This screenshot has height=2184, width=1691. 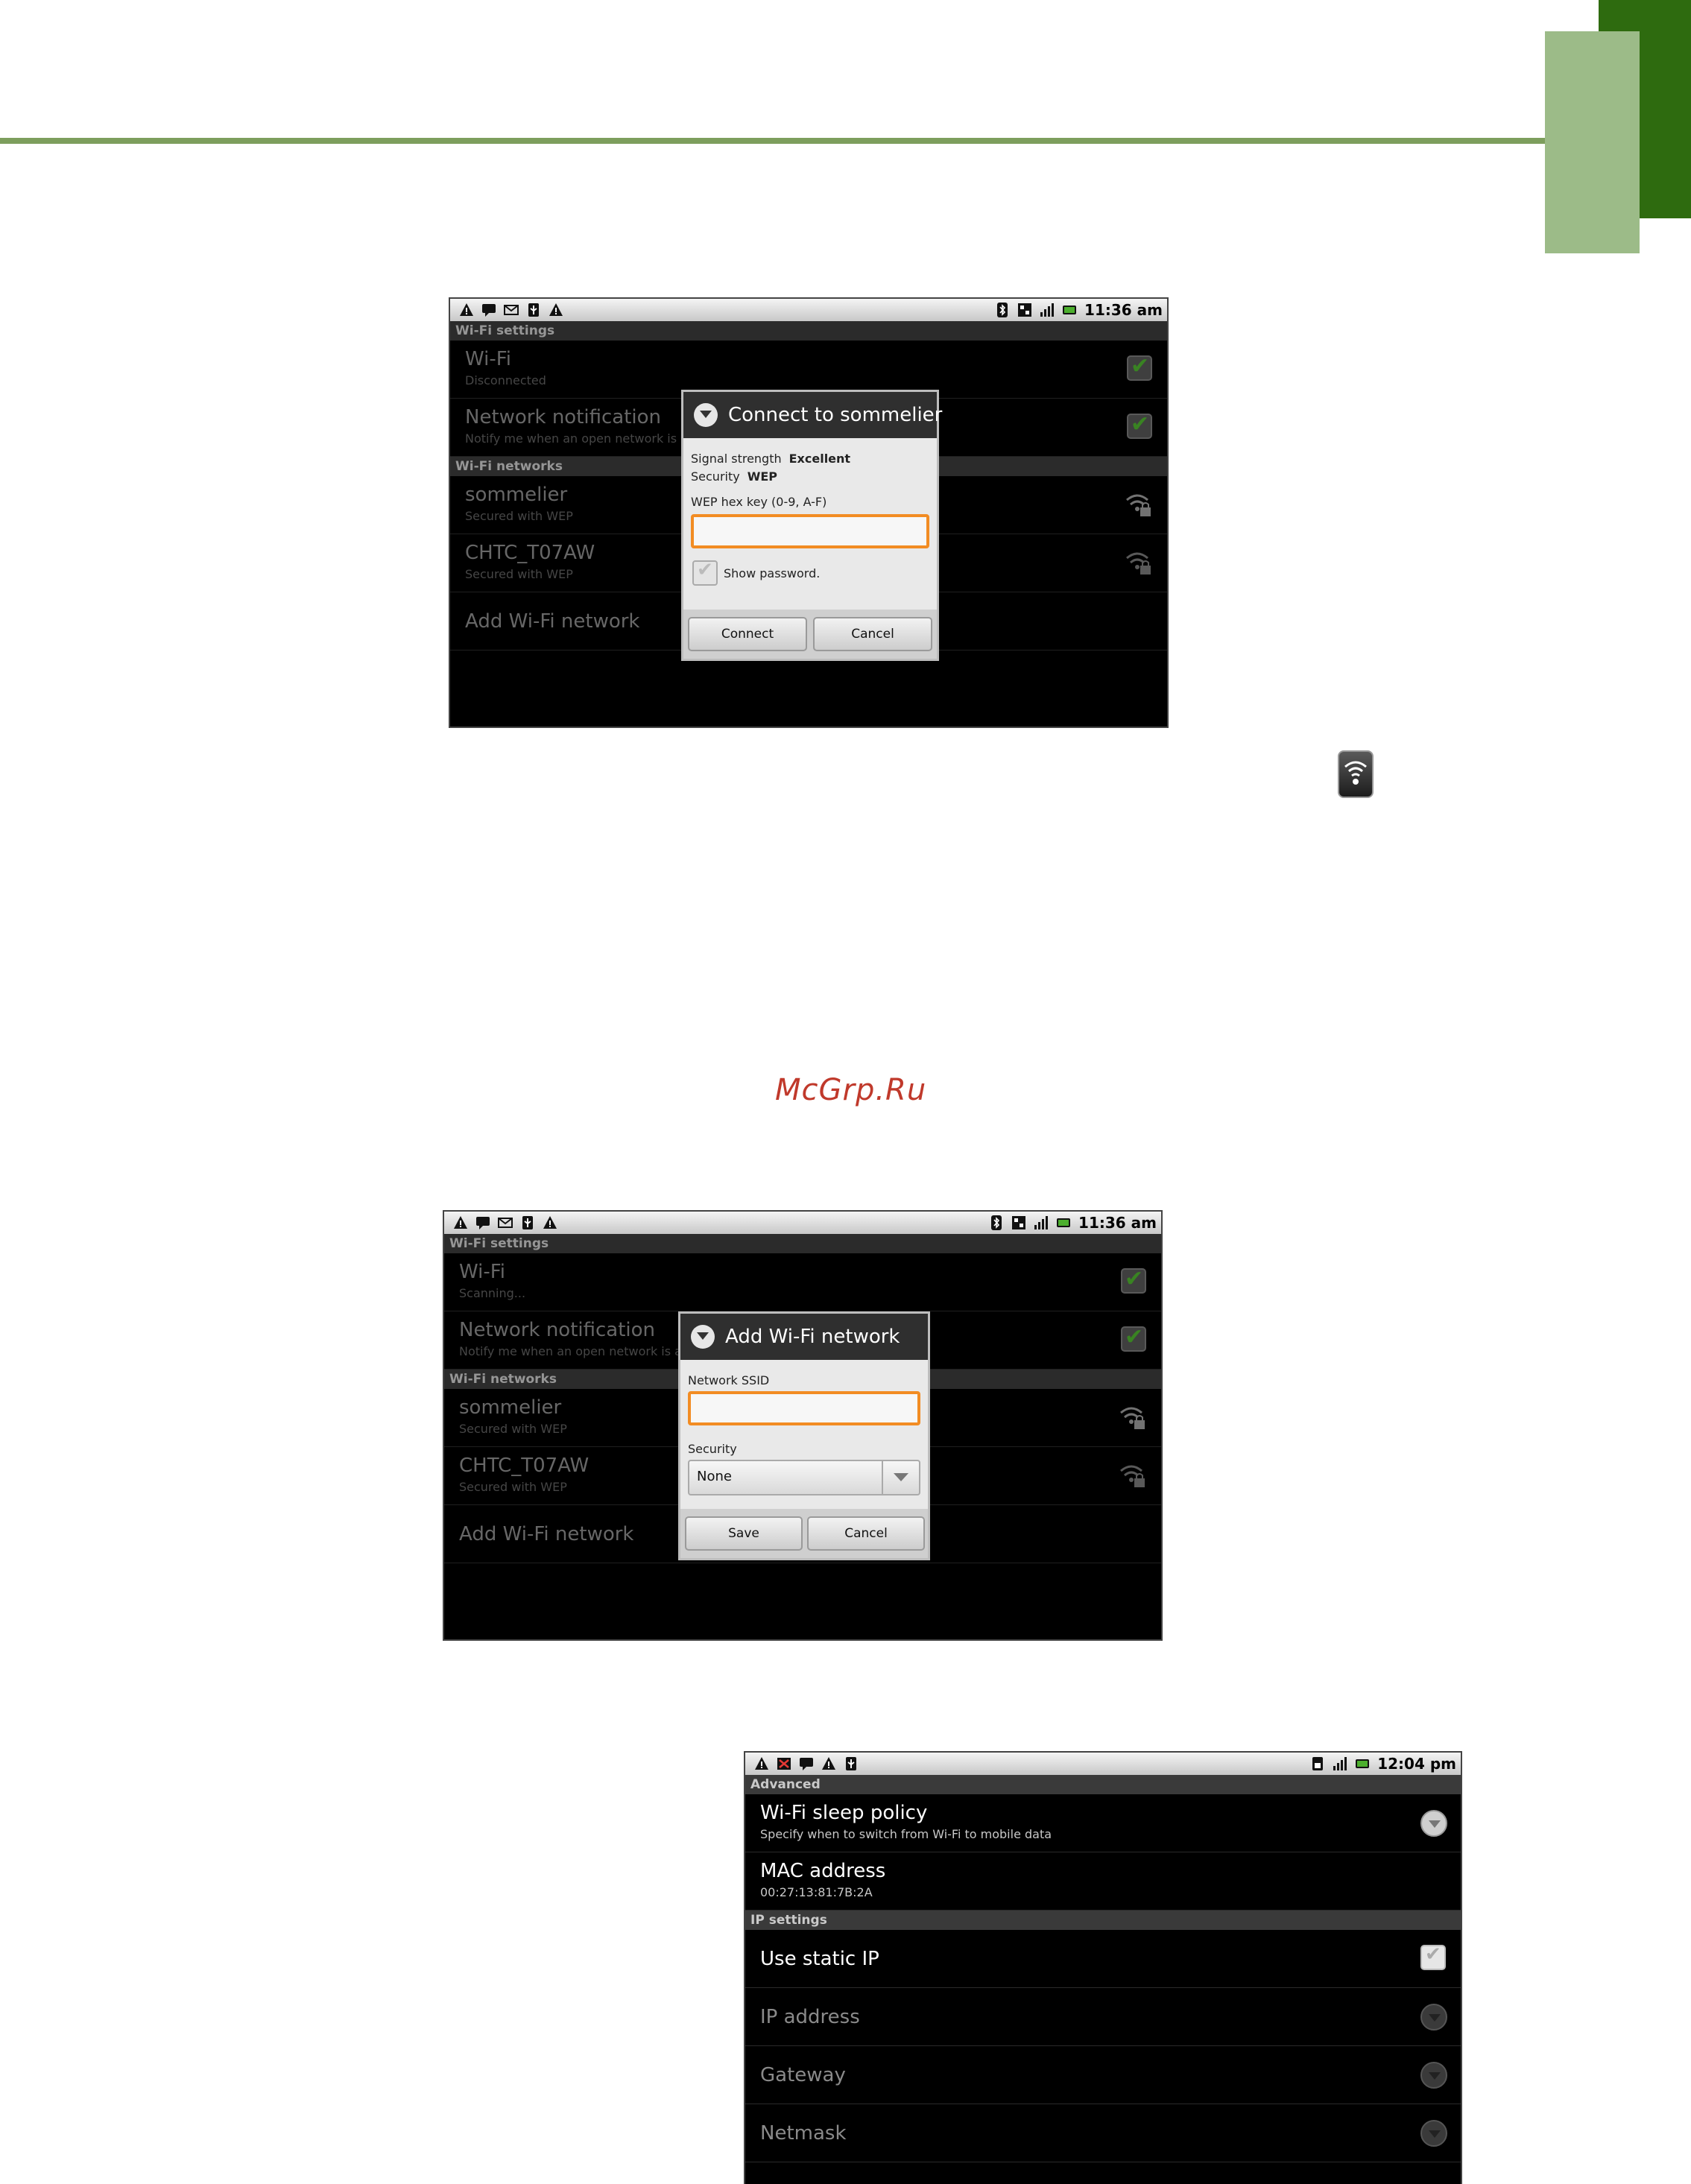 What do you see at coordinates (729, 1380) in the screenshot?
I see `ssid-label: Network SSID` at bounding box center [729, 1380].